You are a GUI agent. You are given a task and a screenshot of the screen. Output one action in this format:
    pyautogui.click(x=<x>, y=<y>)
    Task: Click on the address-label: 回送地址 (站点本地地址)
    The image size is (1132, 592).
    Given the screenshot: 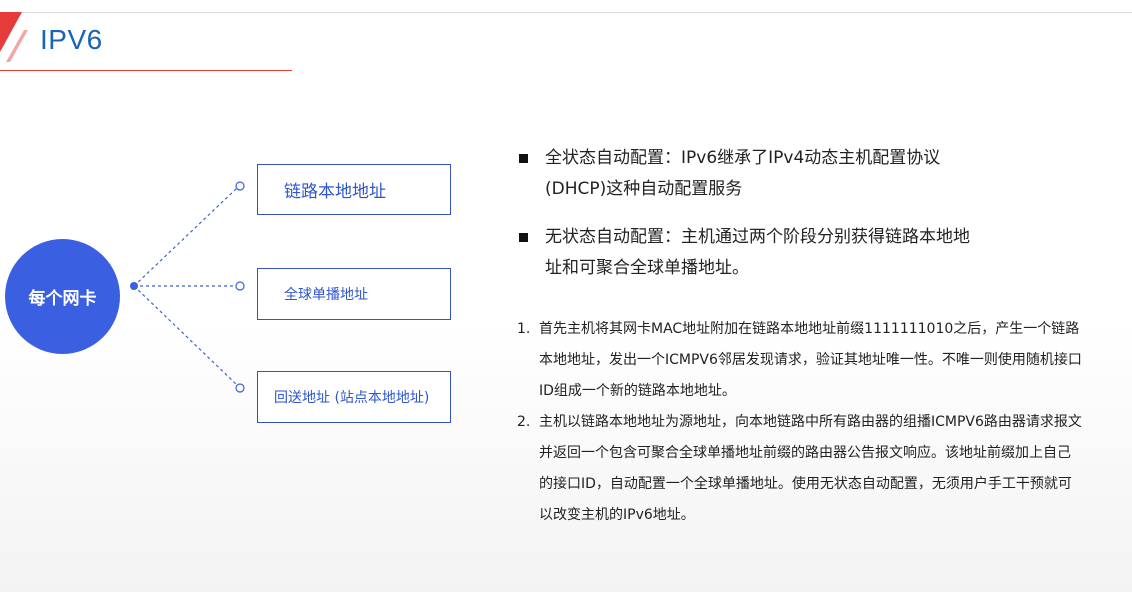 What is the action you would take?
    pyautogui.click(x=352, y=398)
    